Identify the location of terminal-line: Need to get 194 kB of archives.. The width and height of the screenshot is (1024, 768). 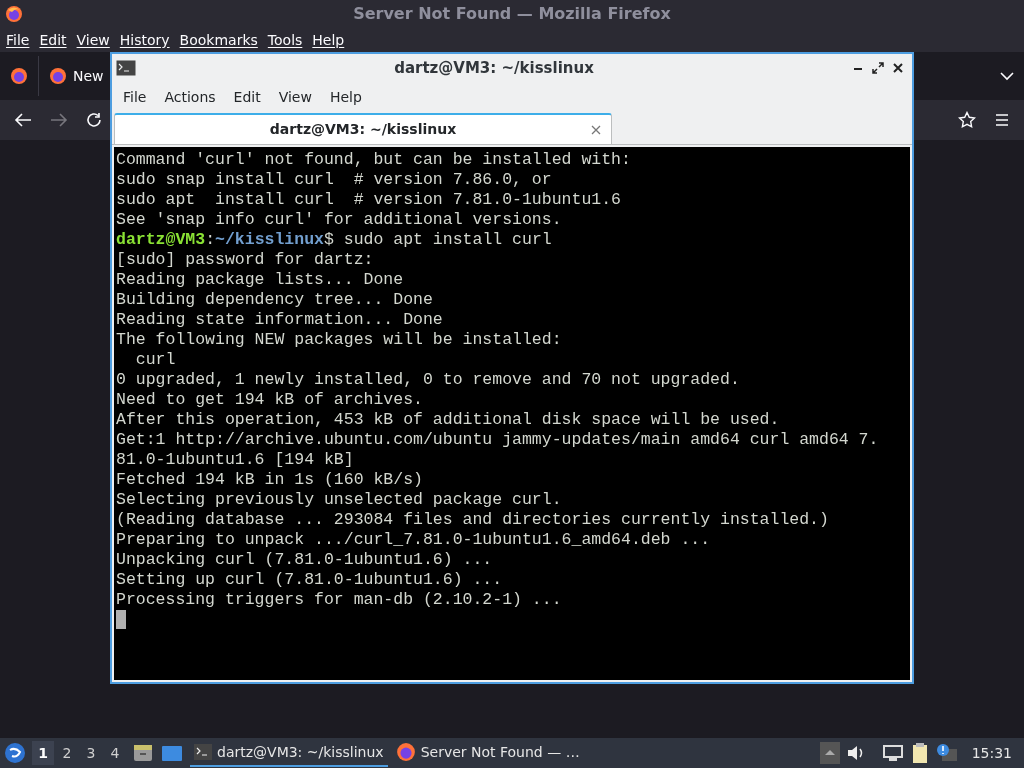
(270, 400).